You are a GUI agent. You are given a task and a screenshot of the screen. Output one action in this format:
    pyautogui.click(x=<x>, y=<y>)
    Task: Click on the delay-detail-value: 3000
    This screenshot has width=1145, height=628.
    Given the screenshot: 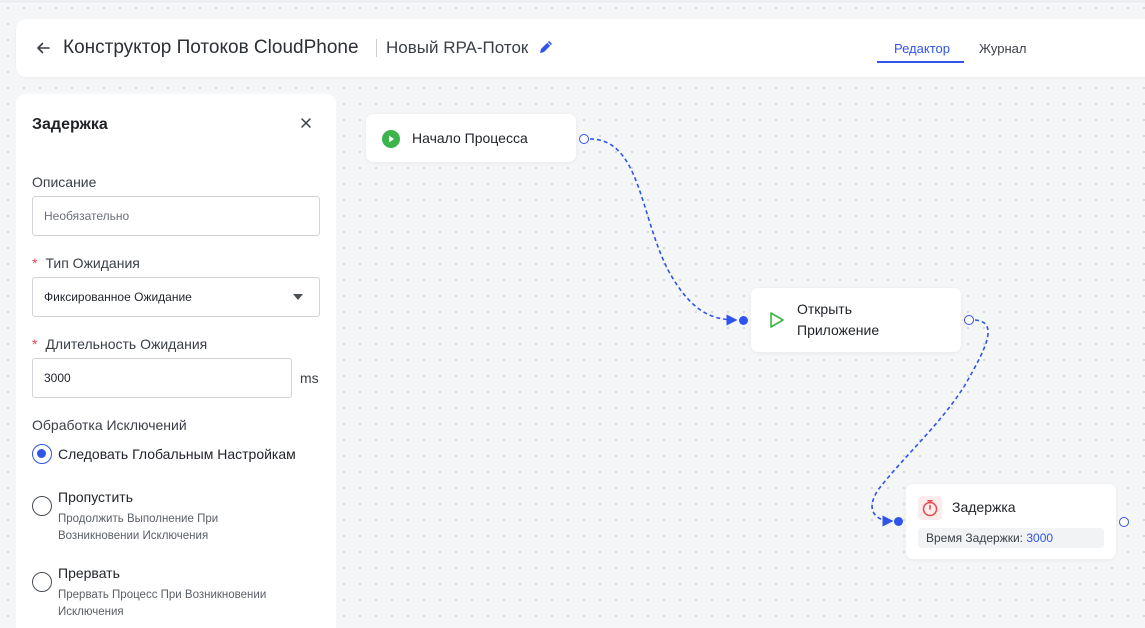 What is the action you would take?
    pyautogui.click(x=1040, y=538)
    